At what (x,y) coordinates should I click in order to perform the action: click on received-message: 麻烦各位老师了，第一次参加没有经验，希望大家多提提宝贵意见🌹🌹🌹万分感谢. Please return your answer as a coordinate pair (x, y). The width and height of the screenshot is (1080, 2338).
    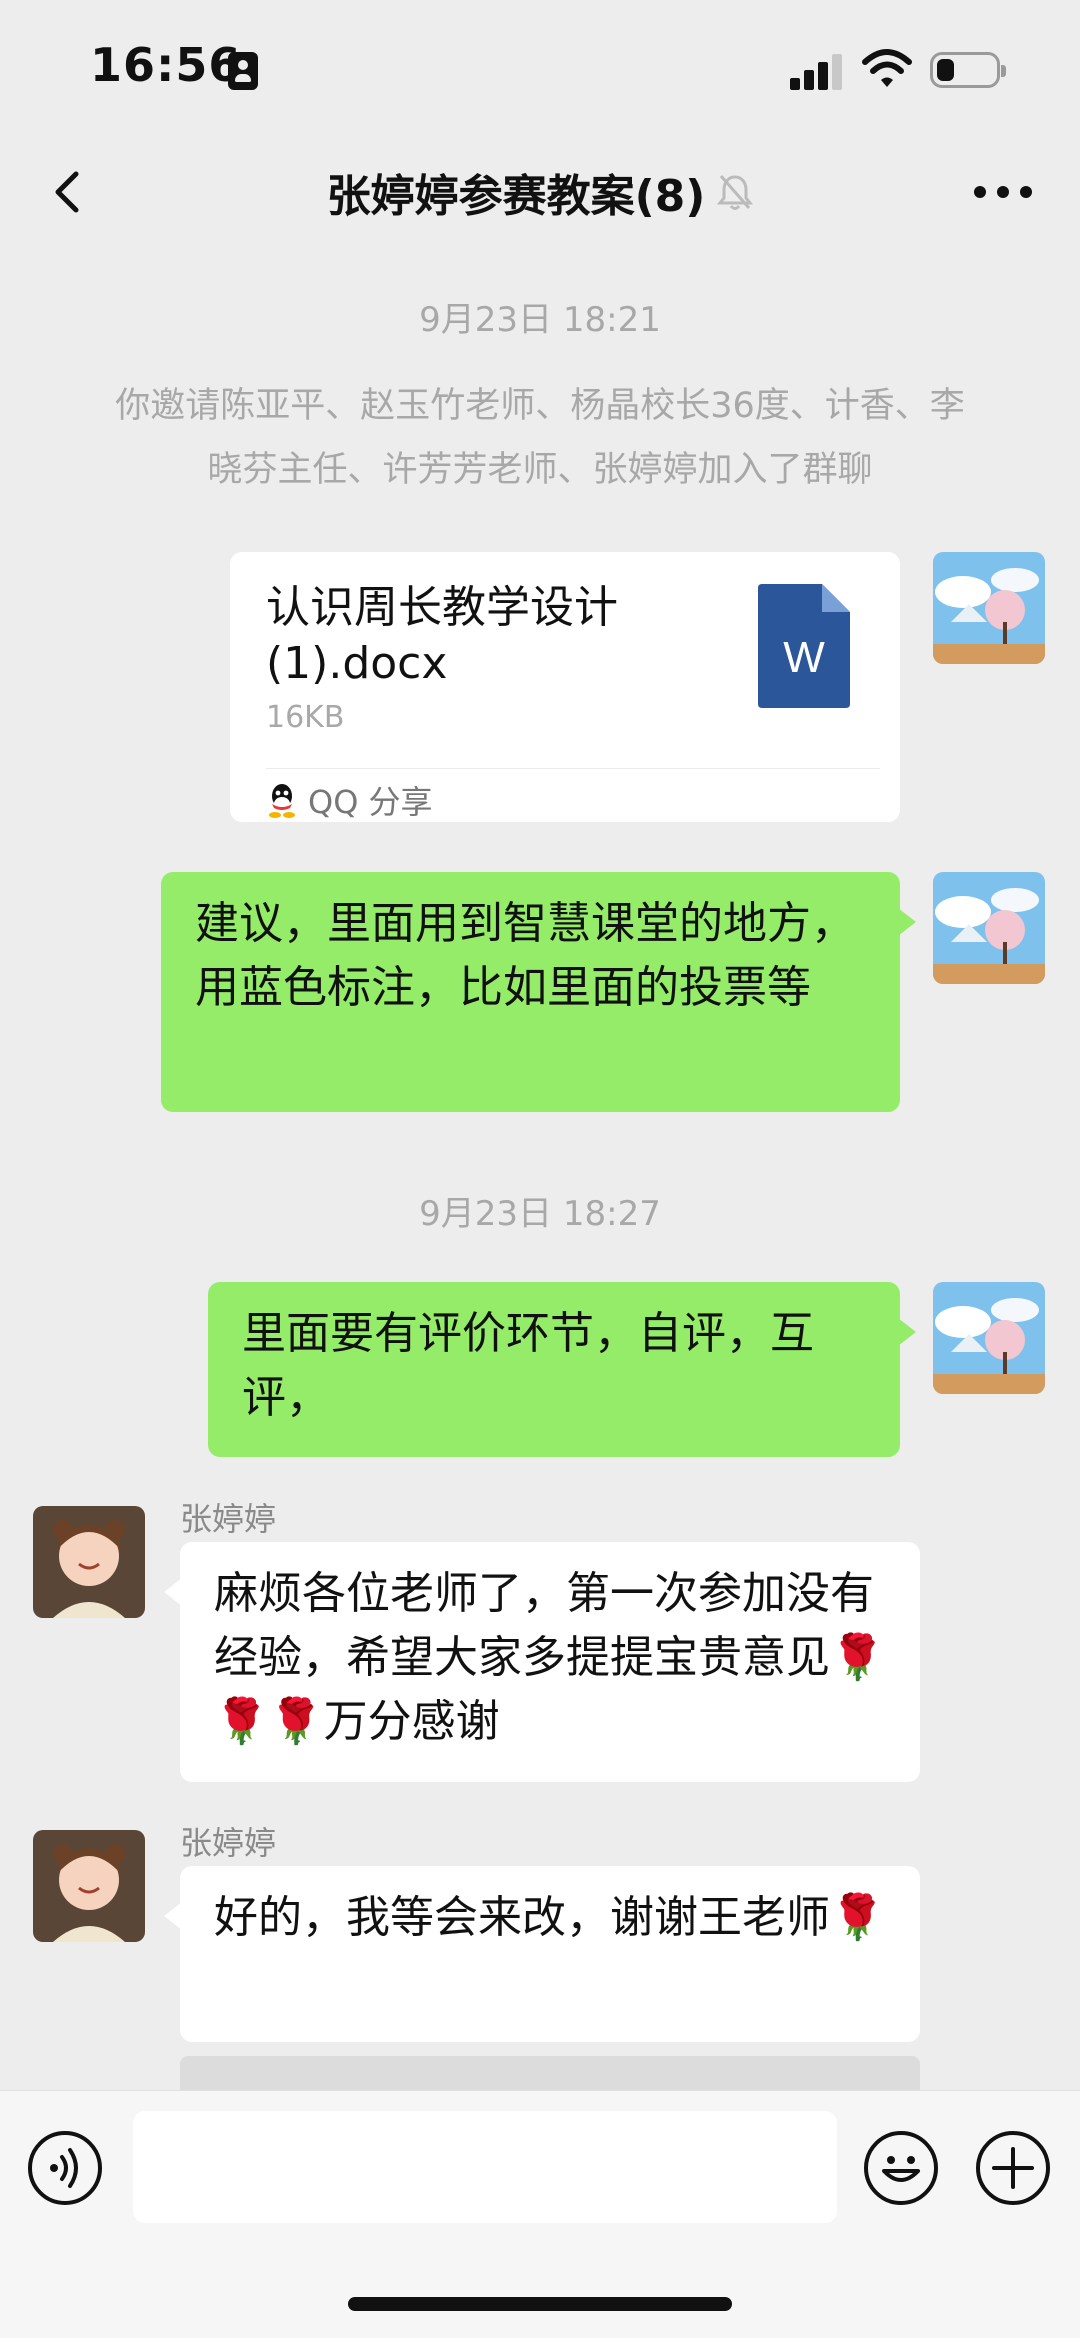
    Looking at the image, I should click on (542, 1662).